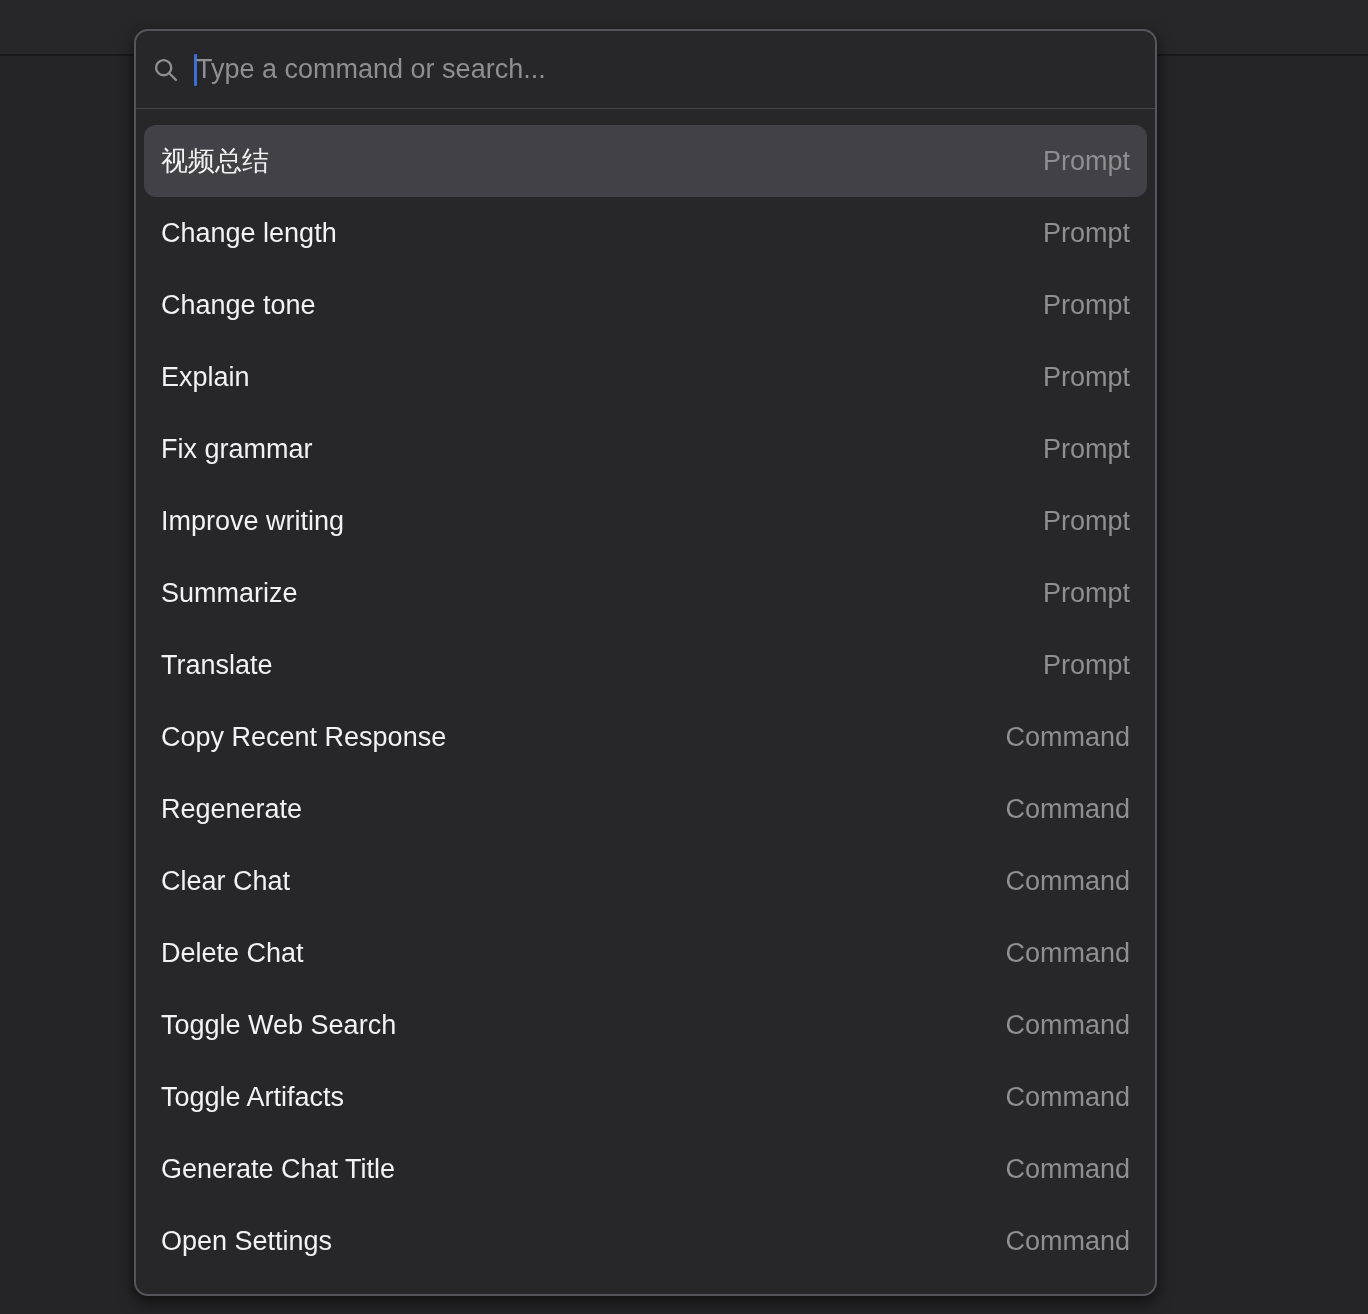  What do you see at coordinates (645, 1097) in the screenshot?
I see `command-item: Toggle Artifacts Command` at bounding box center [645, 1097].